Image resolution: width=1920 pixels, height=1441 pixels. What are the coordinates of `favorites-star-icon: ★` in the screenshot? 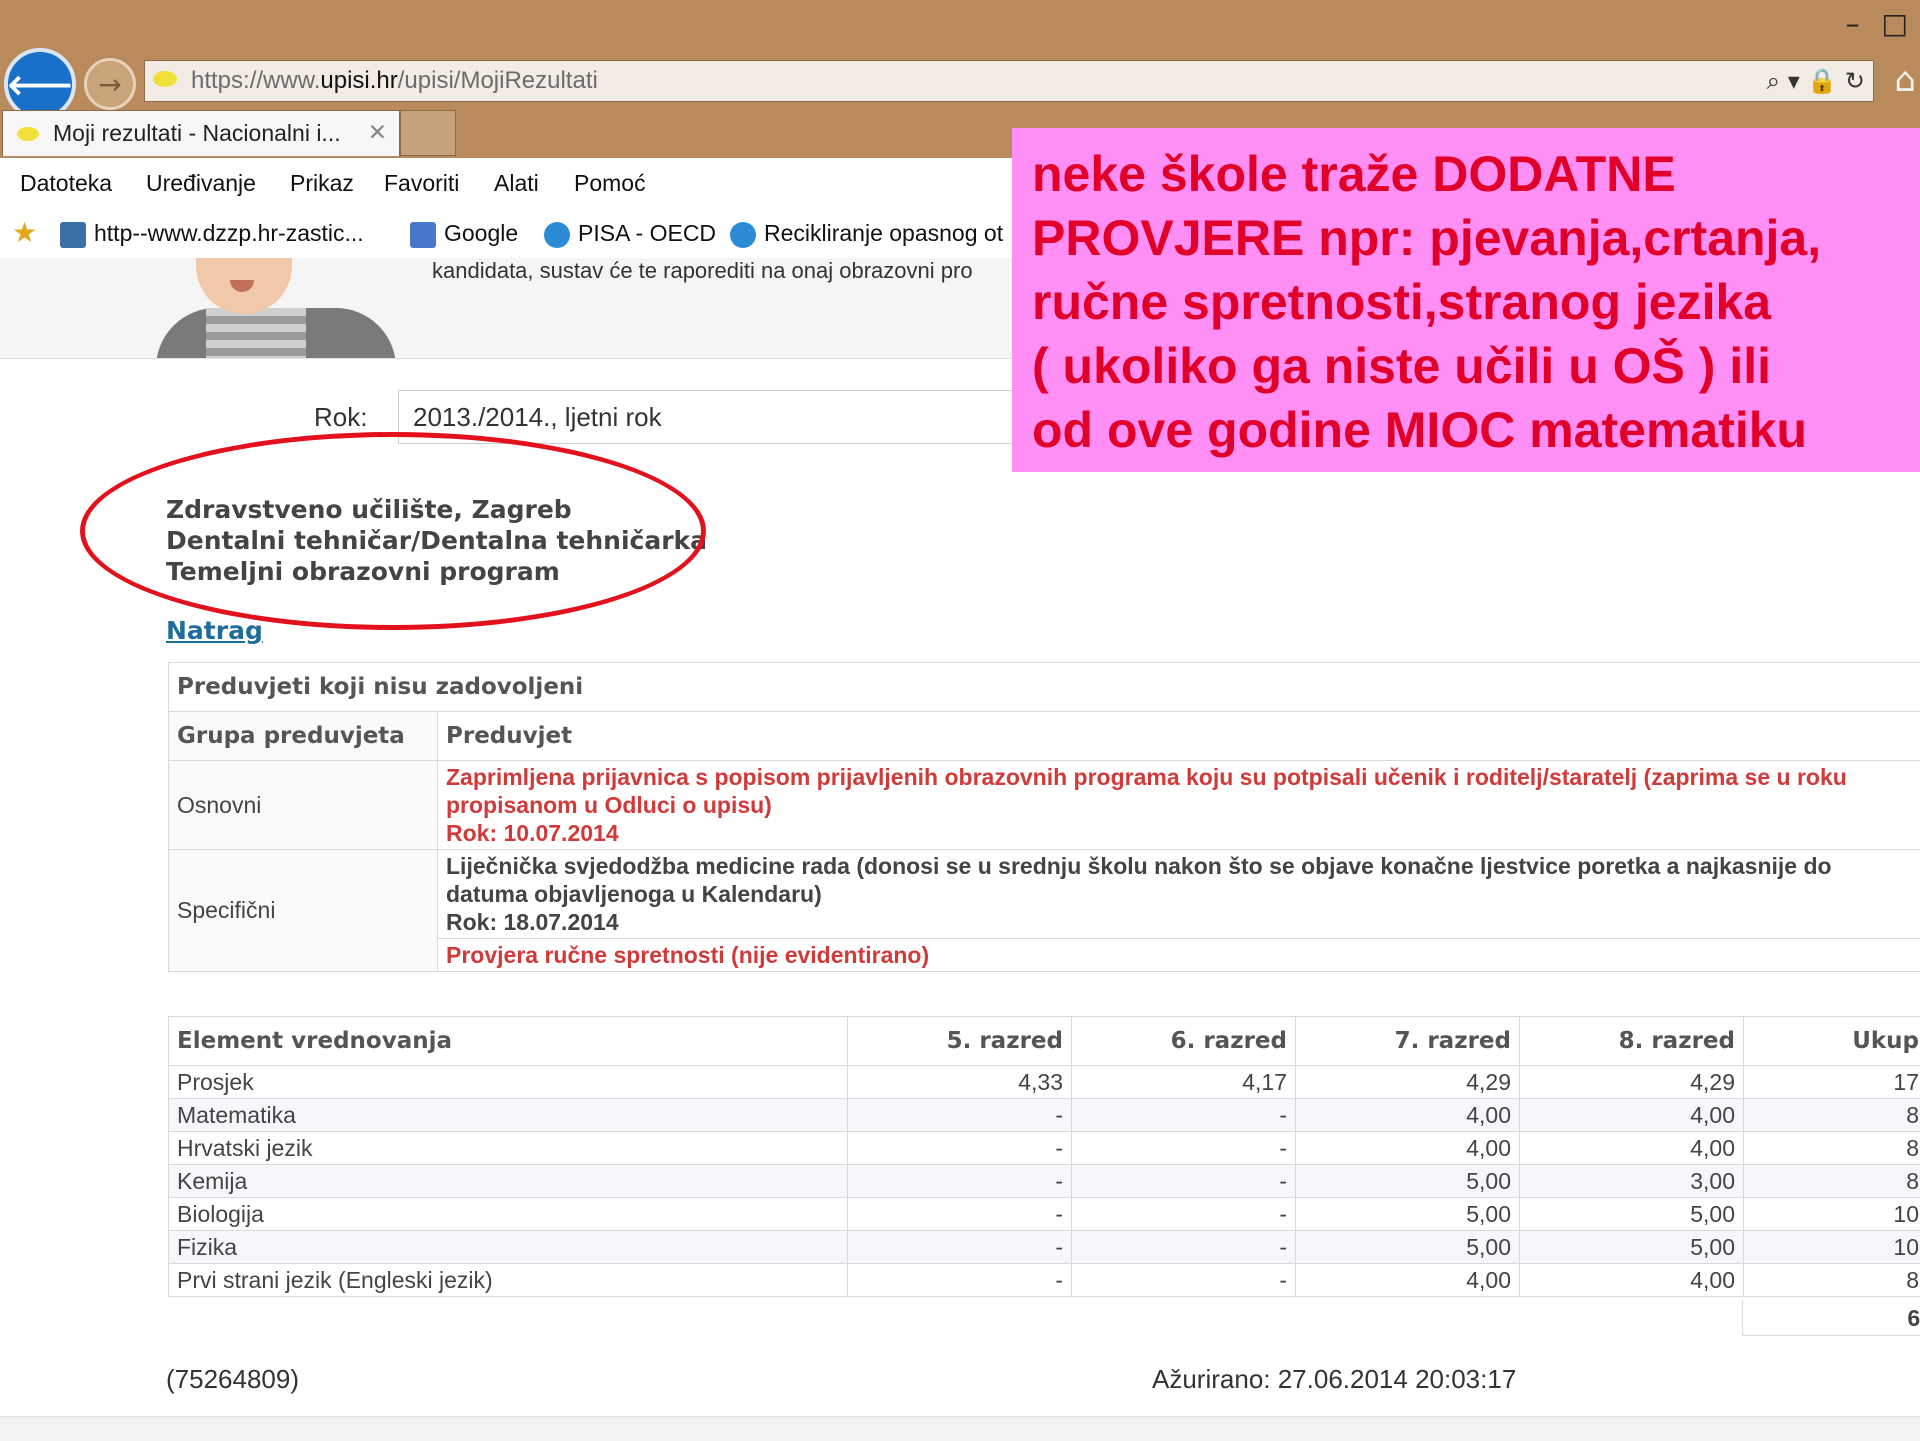 It's located at (24, 233).